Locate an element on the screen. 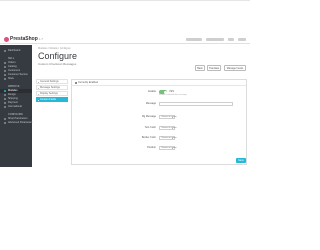  position-select: Choose an option ▾ is located at coordinates (168, 148).